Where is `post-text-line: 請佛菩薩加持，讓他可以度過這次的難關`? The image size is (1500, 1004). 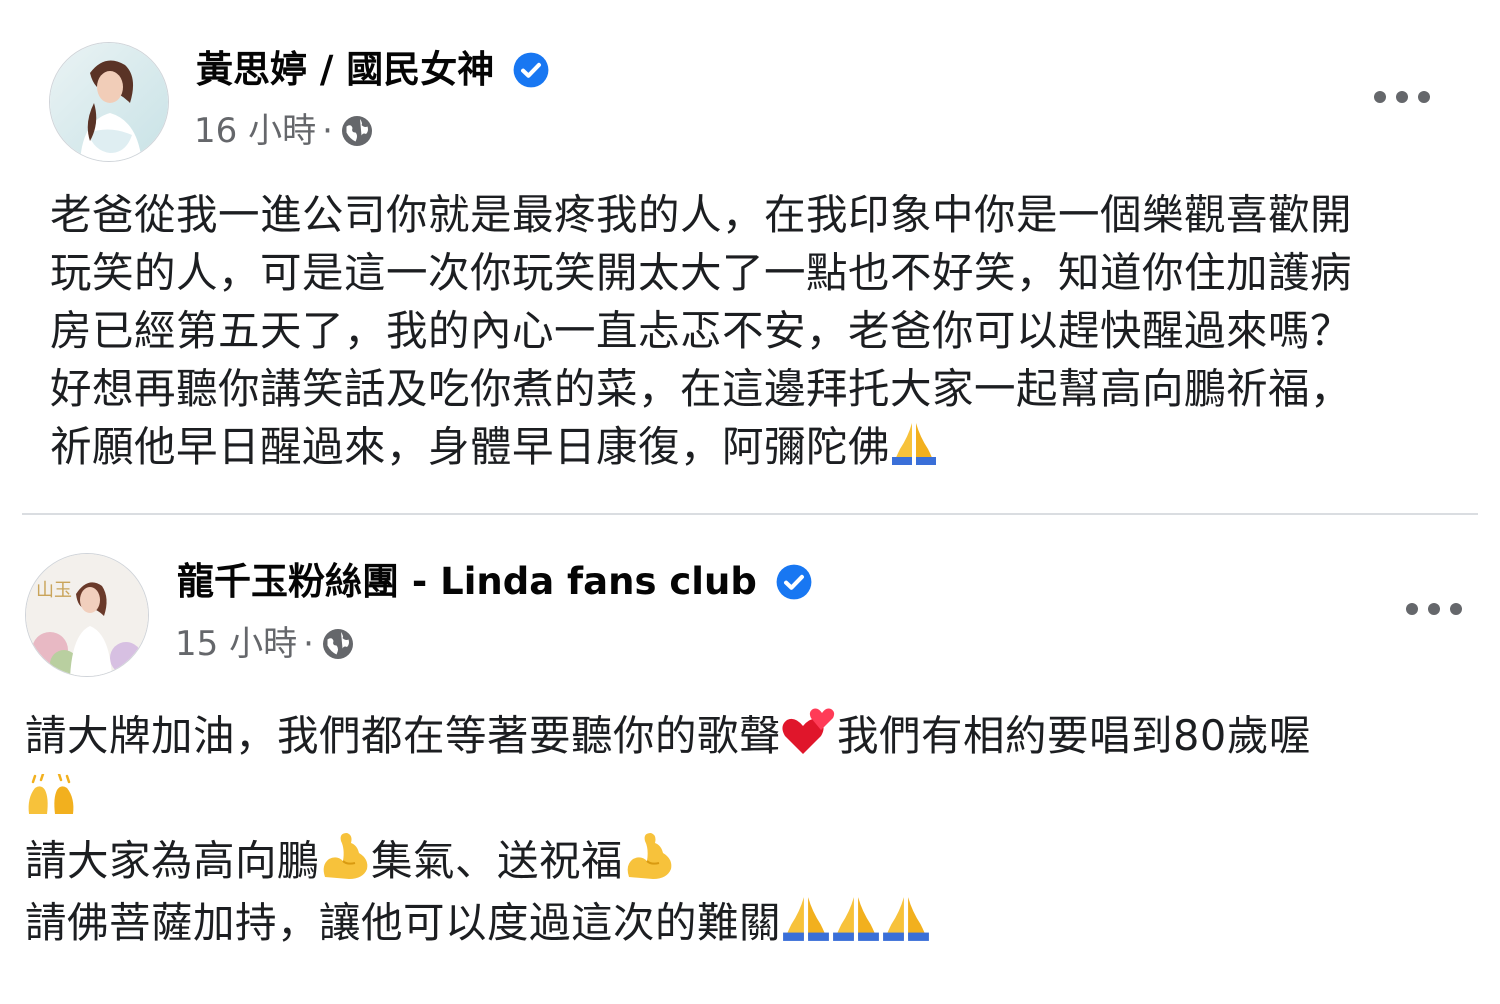 post-text-line: 請佛菩薩加持，讓他可以度過這次的難關 is located at coordinates (745, 923).